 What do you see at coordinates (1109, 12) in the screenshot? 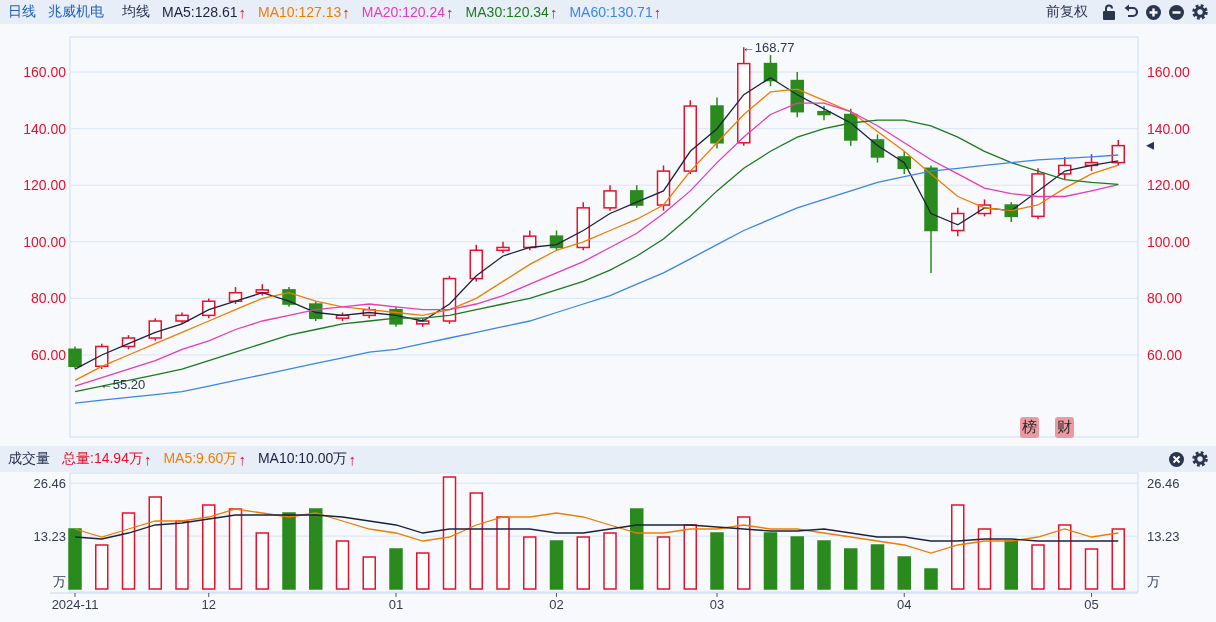
I see `unlock-icon` at bounding box center [1109, 12].